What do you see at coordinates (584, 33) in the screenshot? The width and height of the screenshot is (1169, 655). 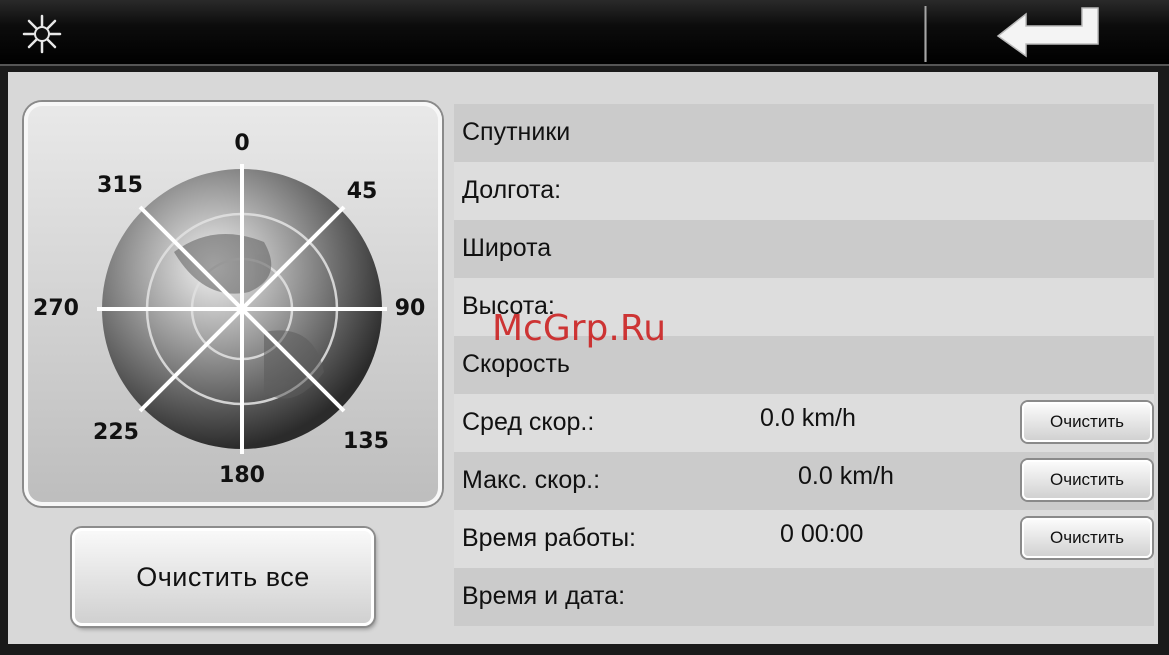 I see `top-bar` at bounding box center [584, 33].